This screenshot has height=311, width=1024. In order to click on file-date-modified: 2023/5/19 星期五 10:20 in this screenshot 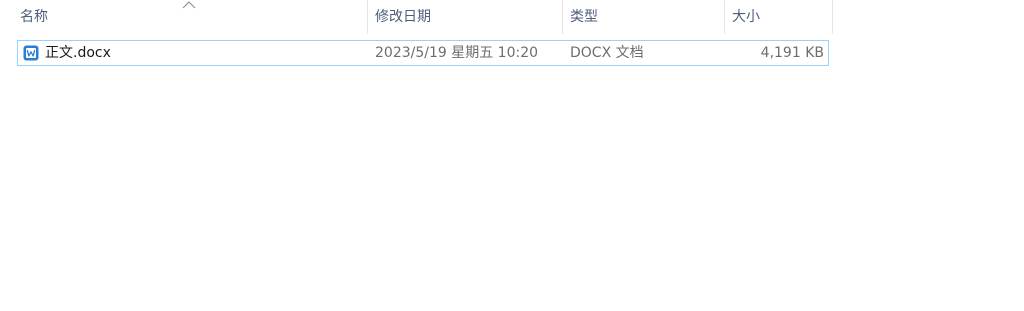, I will do `click(457, 53)`.